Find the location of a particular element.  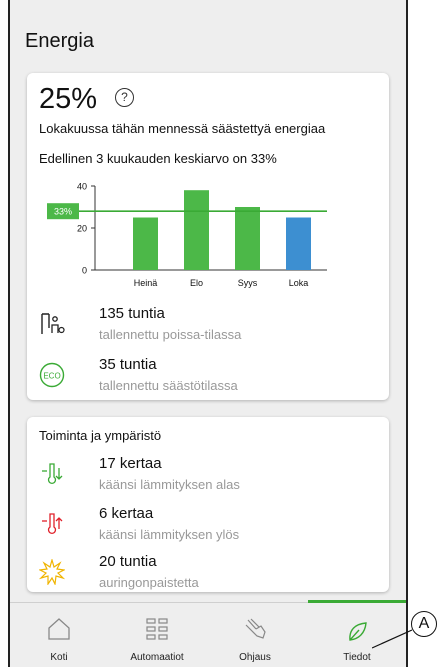

activity-value: 6 kertaa is located at coordinates (126, 513).